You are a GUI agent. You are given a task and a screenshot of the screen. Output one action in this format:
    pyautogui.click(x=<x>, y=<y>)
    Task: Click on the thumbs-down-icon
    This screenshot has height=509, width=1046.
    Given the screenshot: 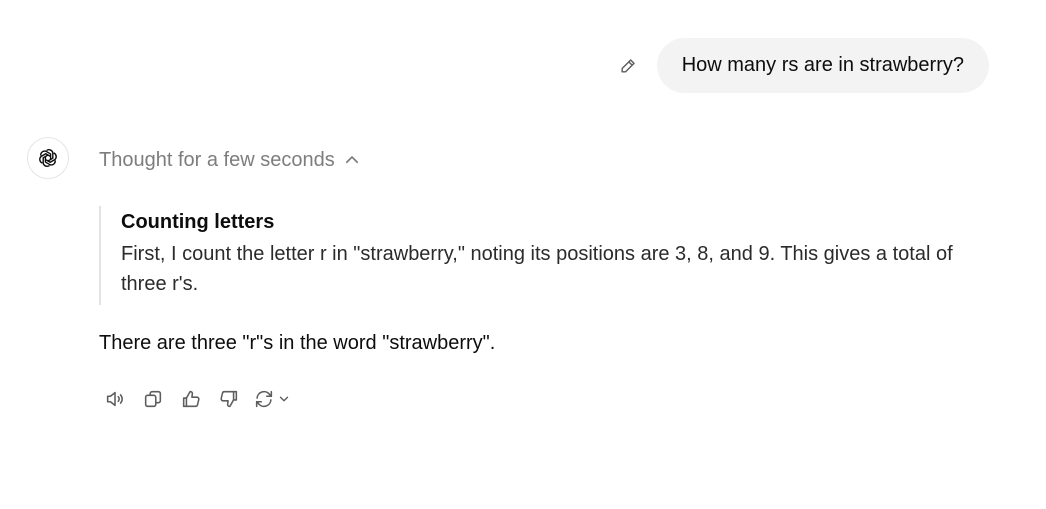 What is the action you would take?
    pyautogui.click(x=229, y=399)
    